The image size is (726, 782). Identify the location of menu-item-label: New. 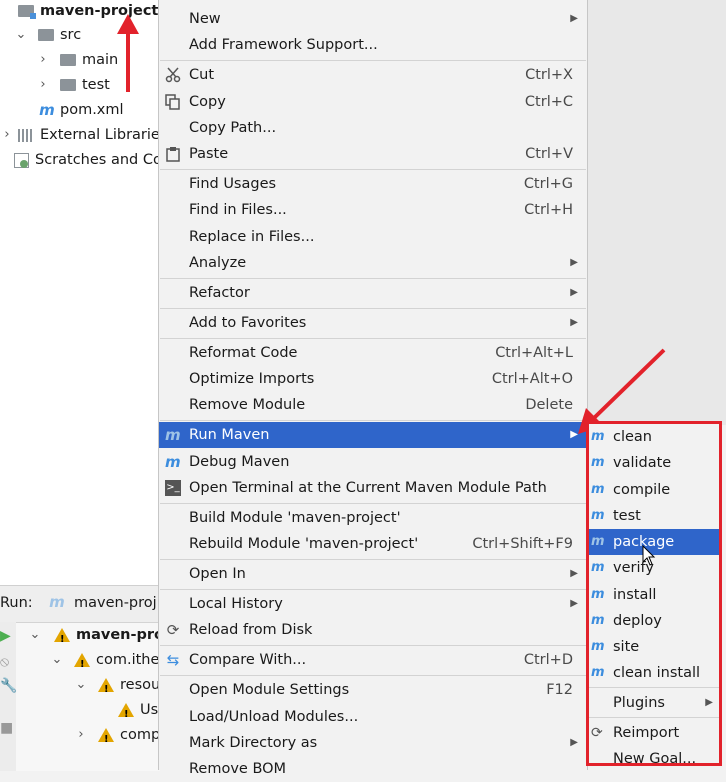
(205, 19).